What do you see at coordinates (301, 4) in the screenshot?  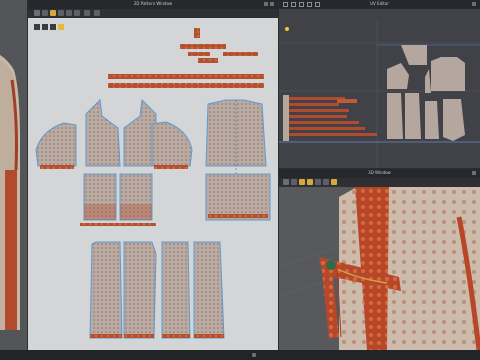 I see `uv-select-icon` at bounding box center [301, 4].